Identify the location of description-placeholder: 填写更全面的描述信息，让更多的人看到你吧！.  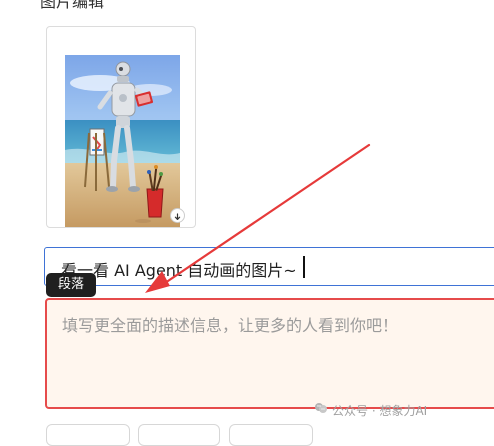
(230, 325).